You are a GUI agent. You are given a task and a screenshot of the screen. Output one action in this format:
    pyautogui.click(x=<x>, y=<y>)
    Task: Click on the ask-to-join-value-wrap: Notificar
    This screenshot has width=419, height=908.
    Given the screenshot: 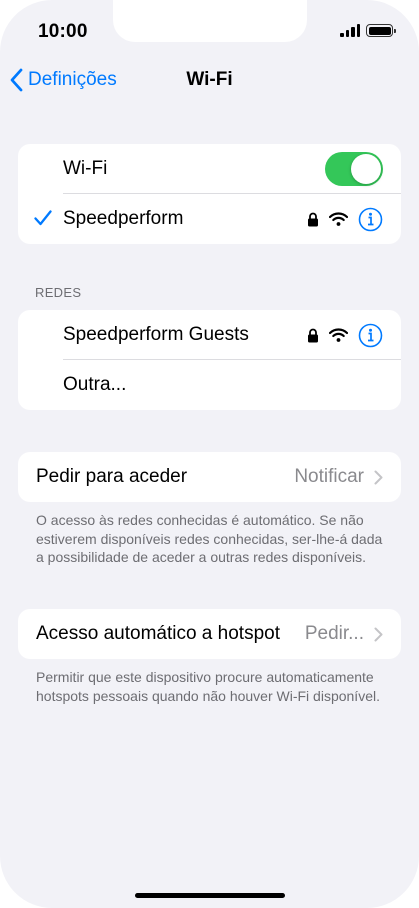 What is the action you would take?
    pyautogui.click(x=338, y=477)
    